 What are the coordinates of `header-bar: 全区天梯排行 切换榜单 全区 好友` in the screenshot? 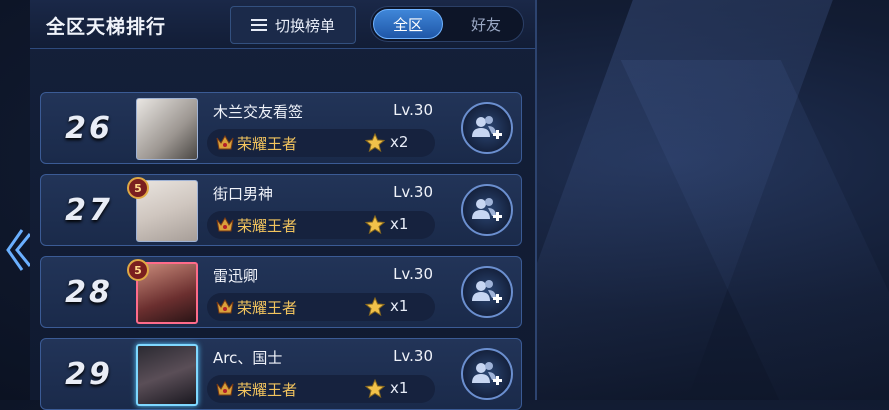 It's located at (282, 24).